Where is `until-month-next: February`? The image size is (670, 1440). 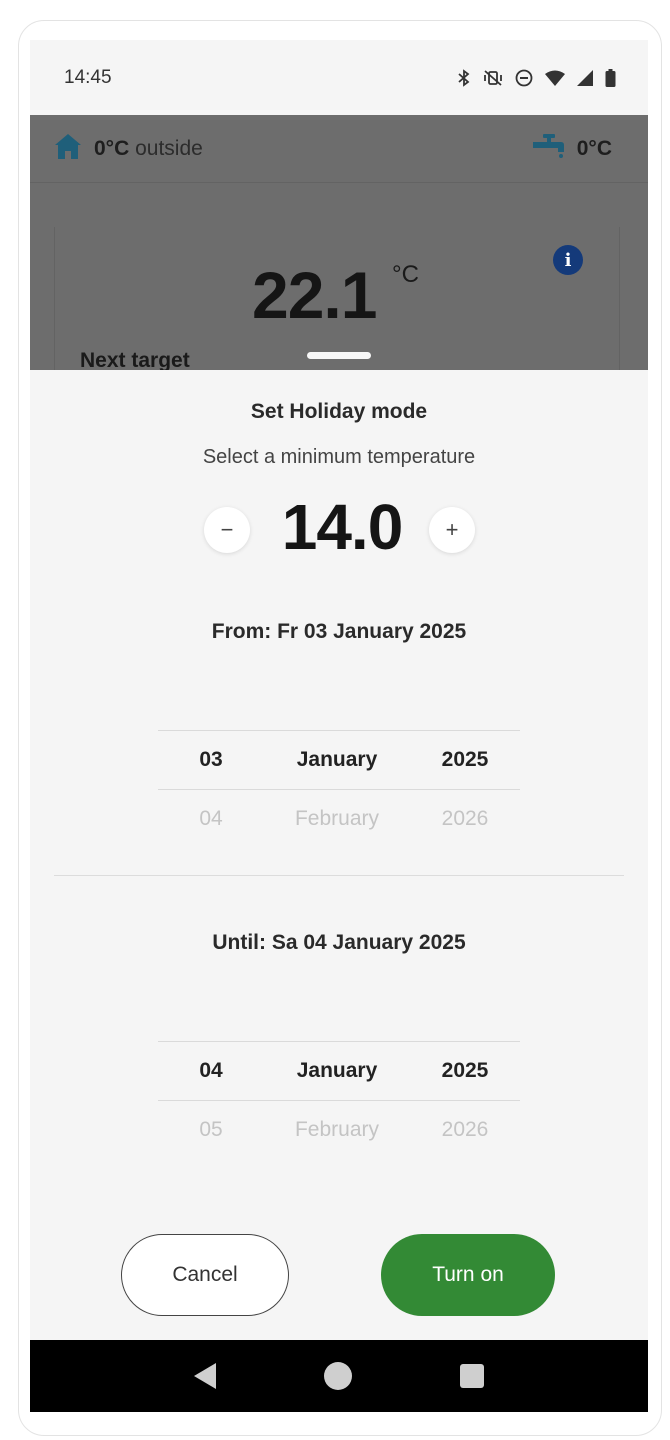
until-month-next: February is located at coordinates (337, 1130).